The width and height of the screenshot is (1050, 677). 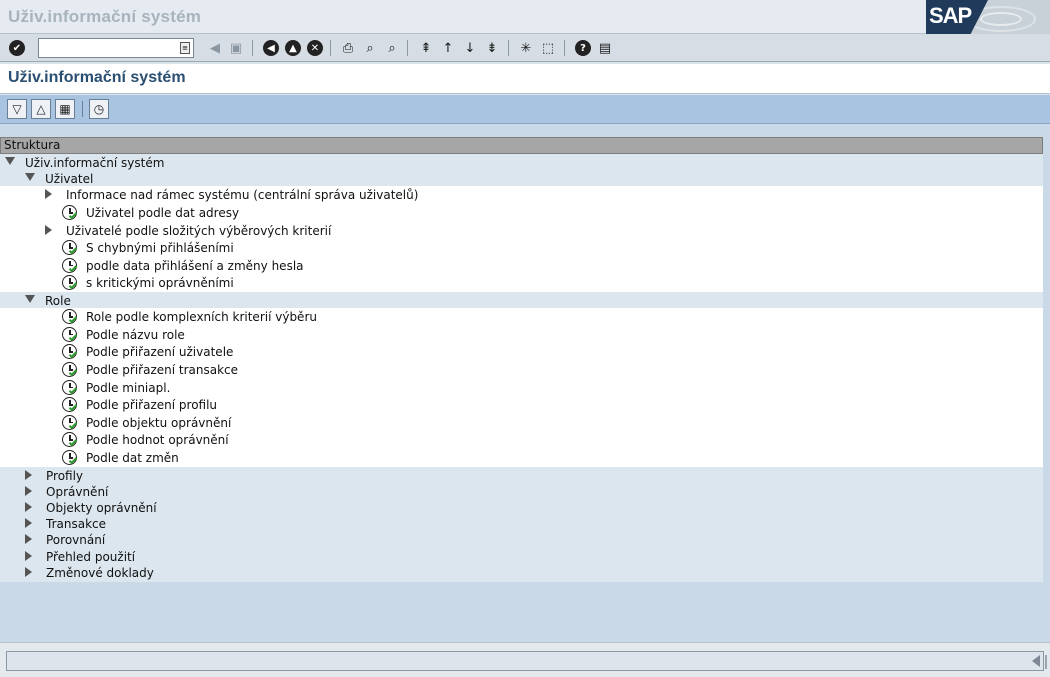 I want to click on tree-row: Podle názvu role, so click(x=521, y=334).